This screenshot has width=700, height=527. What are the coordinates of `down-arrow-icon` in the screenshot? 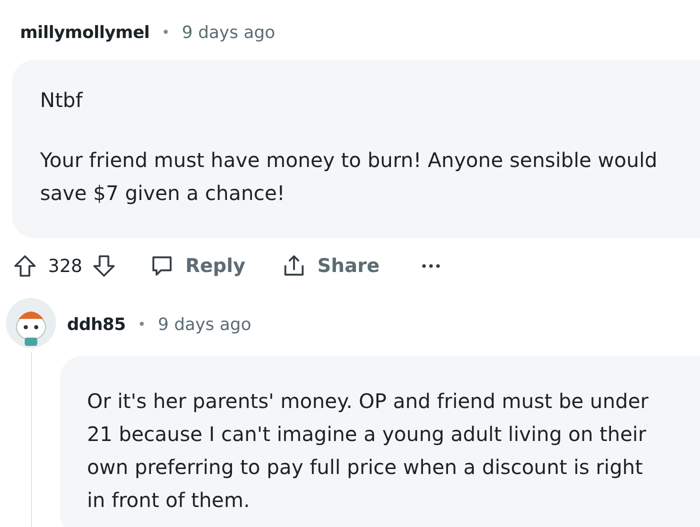 It's located at (104, 266).